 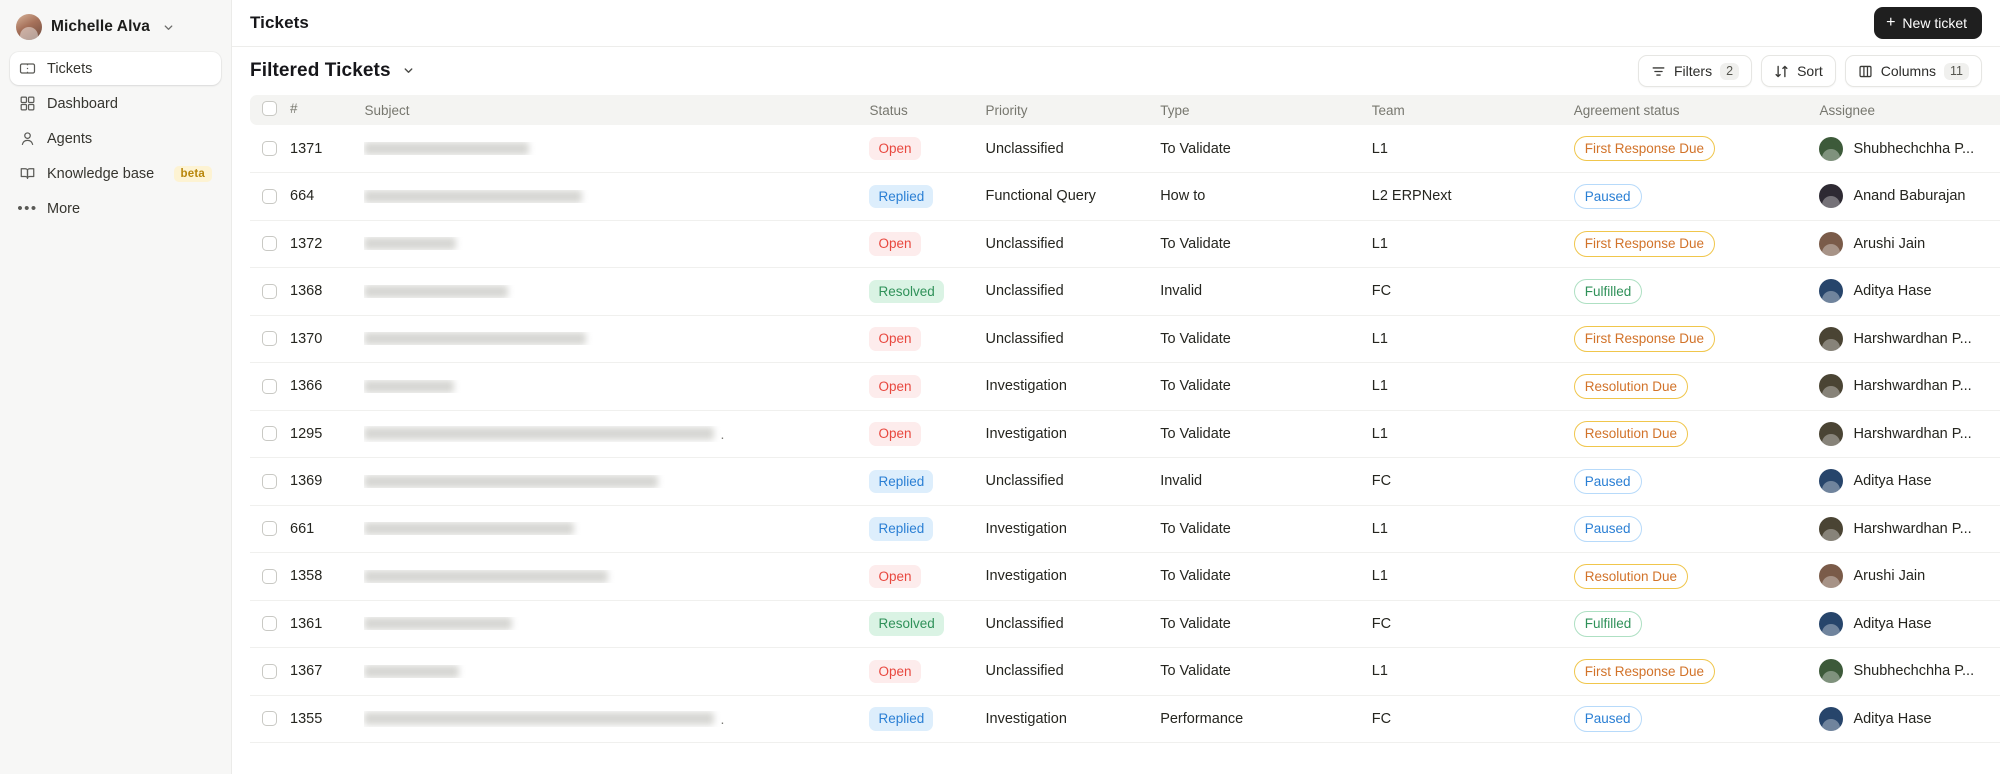 I want to click on subject-text-redacted, so click(x=410, y=244).